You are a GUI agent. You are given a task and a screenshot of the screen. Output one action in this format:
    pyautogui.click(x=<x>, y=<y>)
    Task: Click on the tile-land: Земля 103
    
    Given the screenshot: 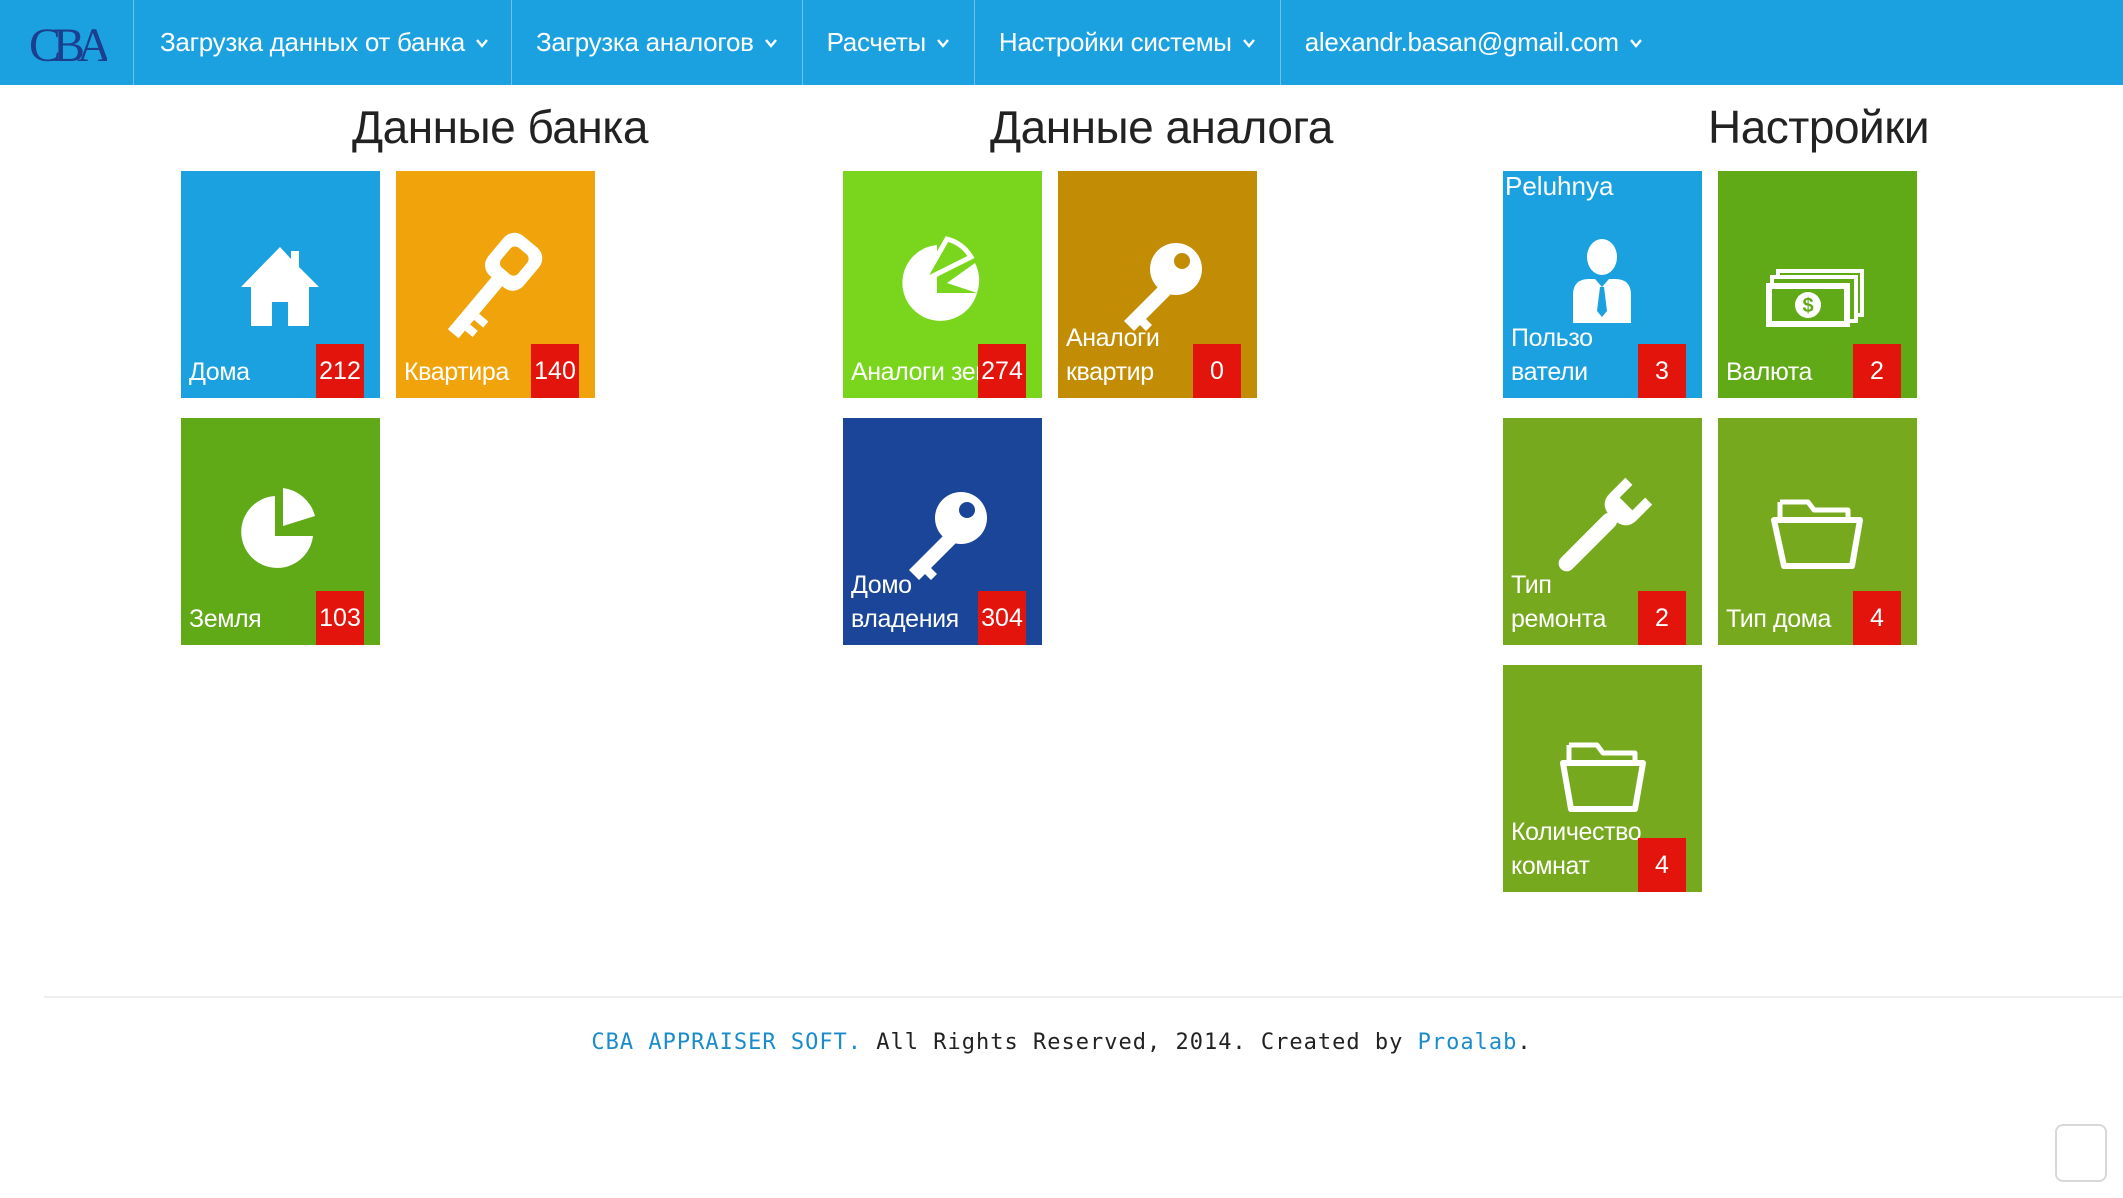 What is the action you would take?
    pyautogui.click(x=280, y=531)
    